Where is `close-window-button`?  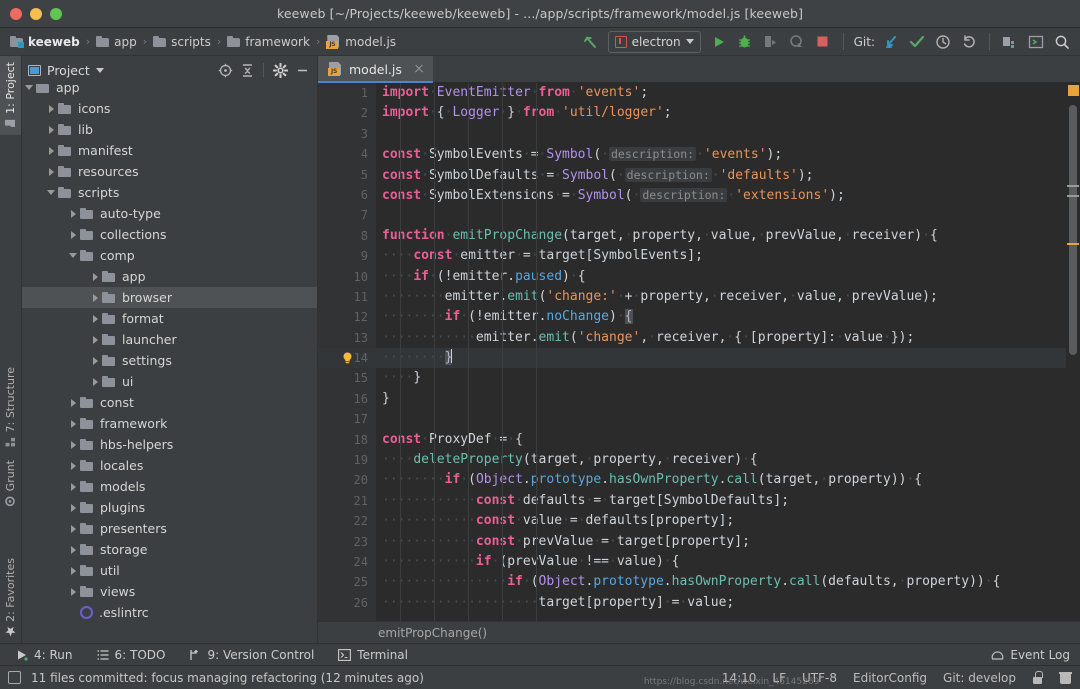
close-window-button is located at coordinates (16, 13).